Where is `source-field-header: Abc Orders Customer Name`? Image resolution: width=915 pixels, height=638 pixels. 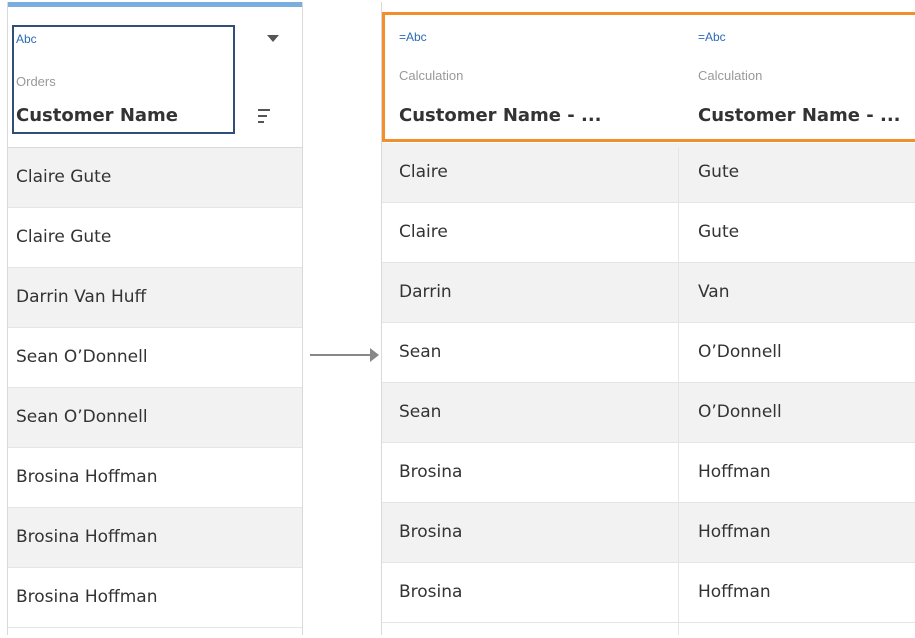
source-field-header: Abc Orders Customer Name is located at coordinates (155, 77).